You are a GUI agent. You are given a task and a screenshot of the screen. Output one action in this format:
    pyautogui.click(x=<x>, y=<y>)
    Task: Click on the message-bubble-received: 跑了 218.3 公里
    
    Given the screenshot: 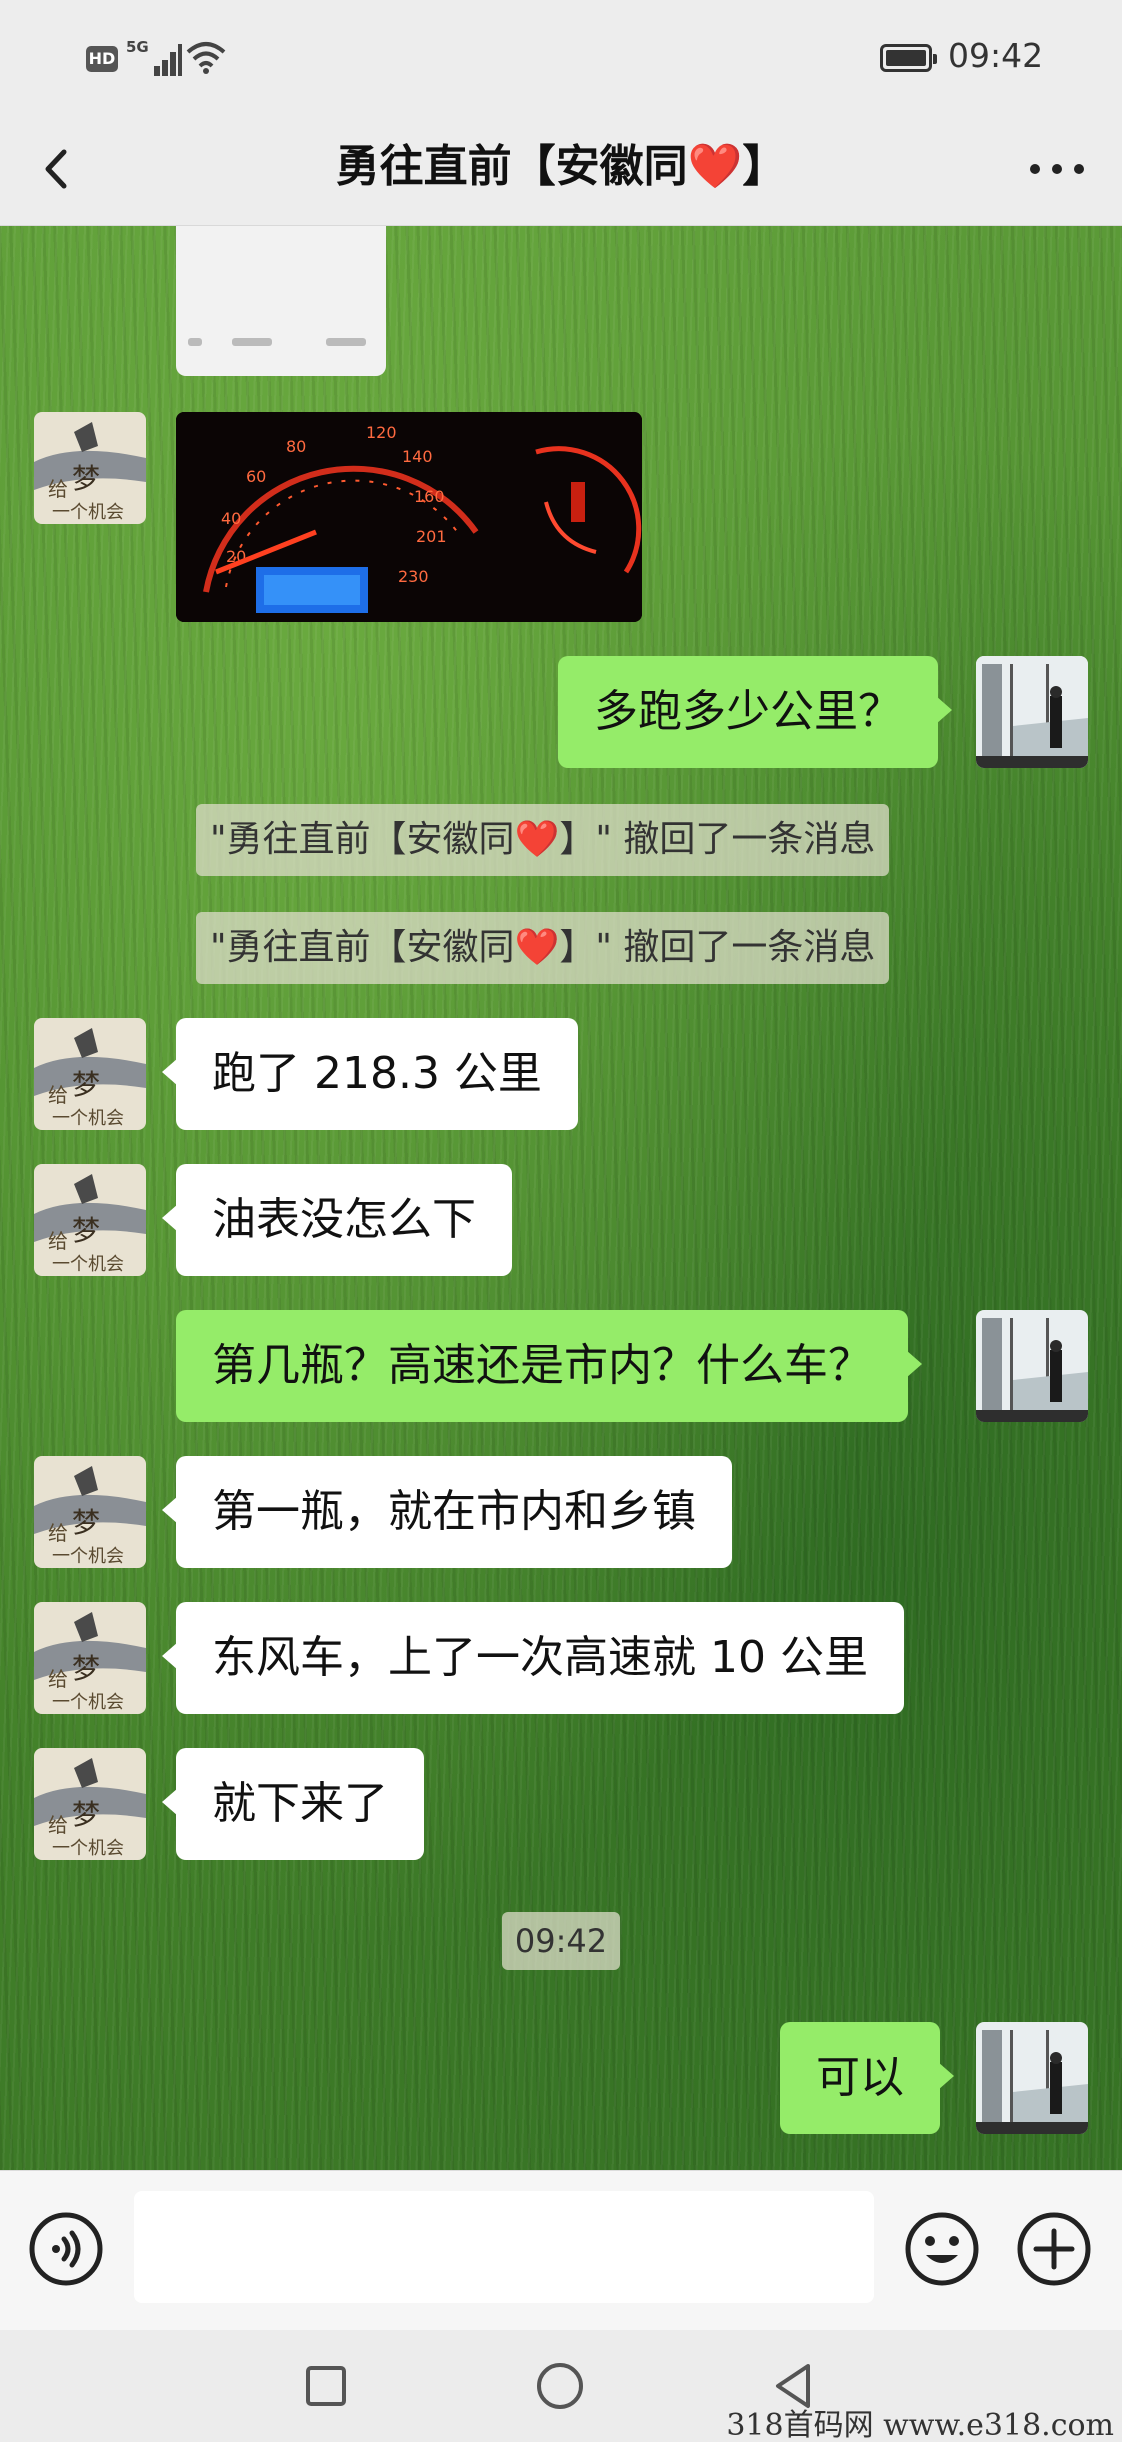 What is the action you would take?
    pyautogui.click(x=370, y=1074)
    